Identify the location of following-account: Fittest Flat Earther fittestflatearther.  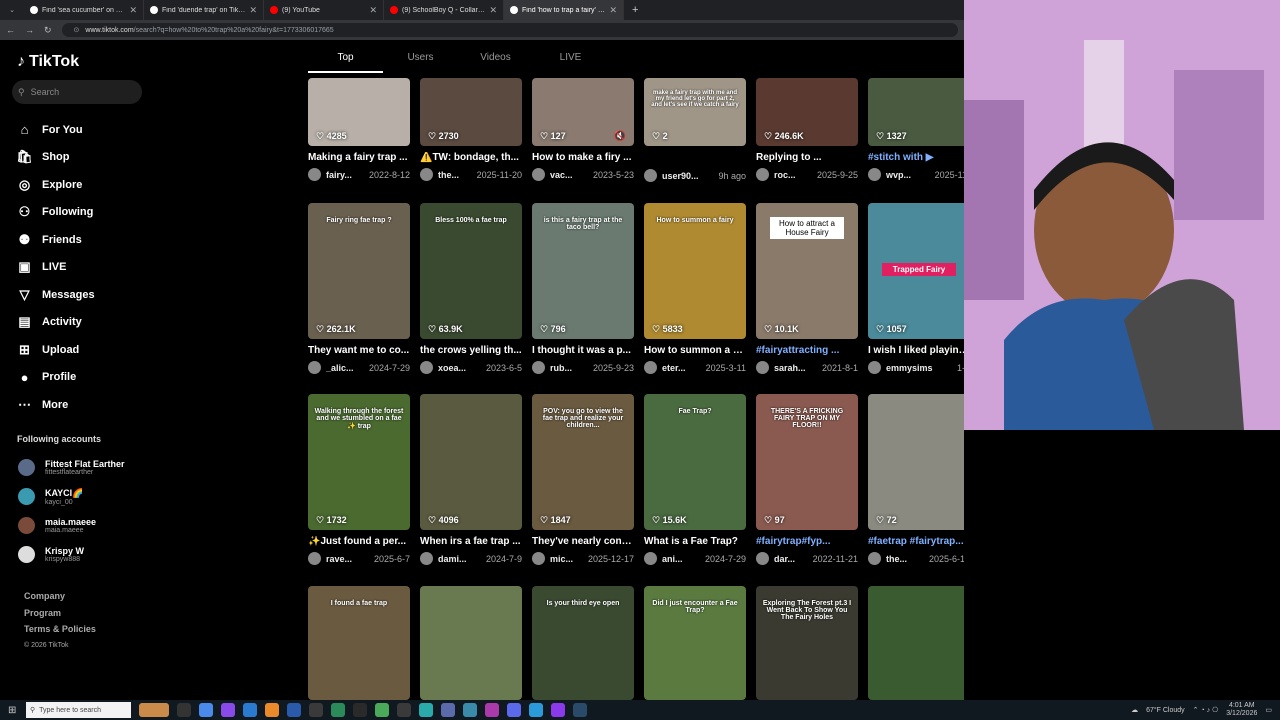
(71, 467).